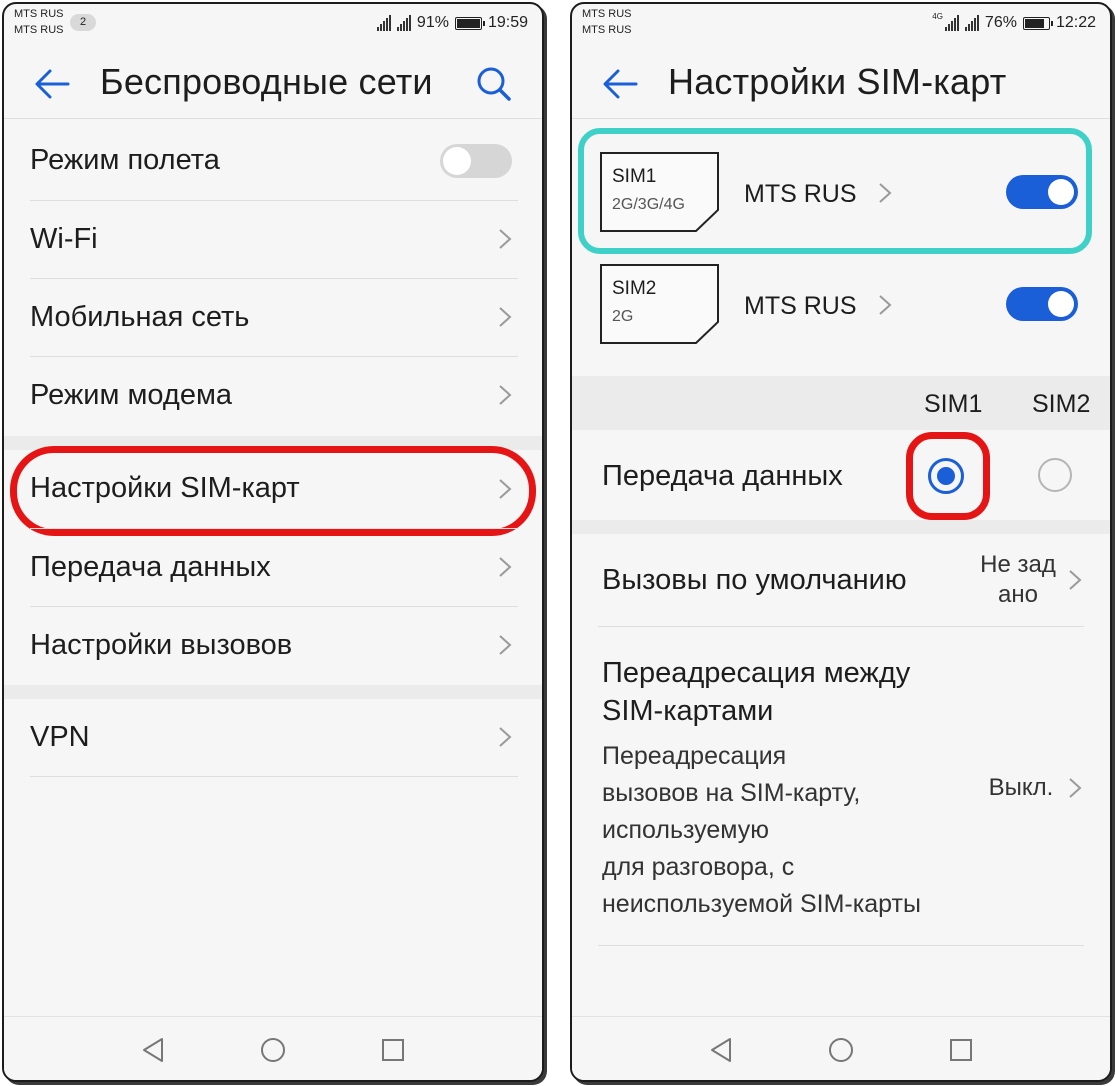  Describe the element at coordinates (507, 22) in the screenshot. I see `clock: 19:59` at that location.